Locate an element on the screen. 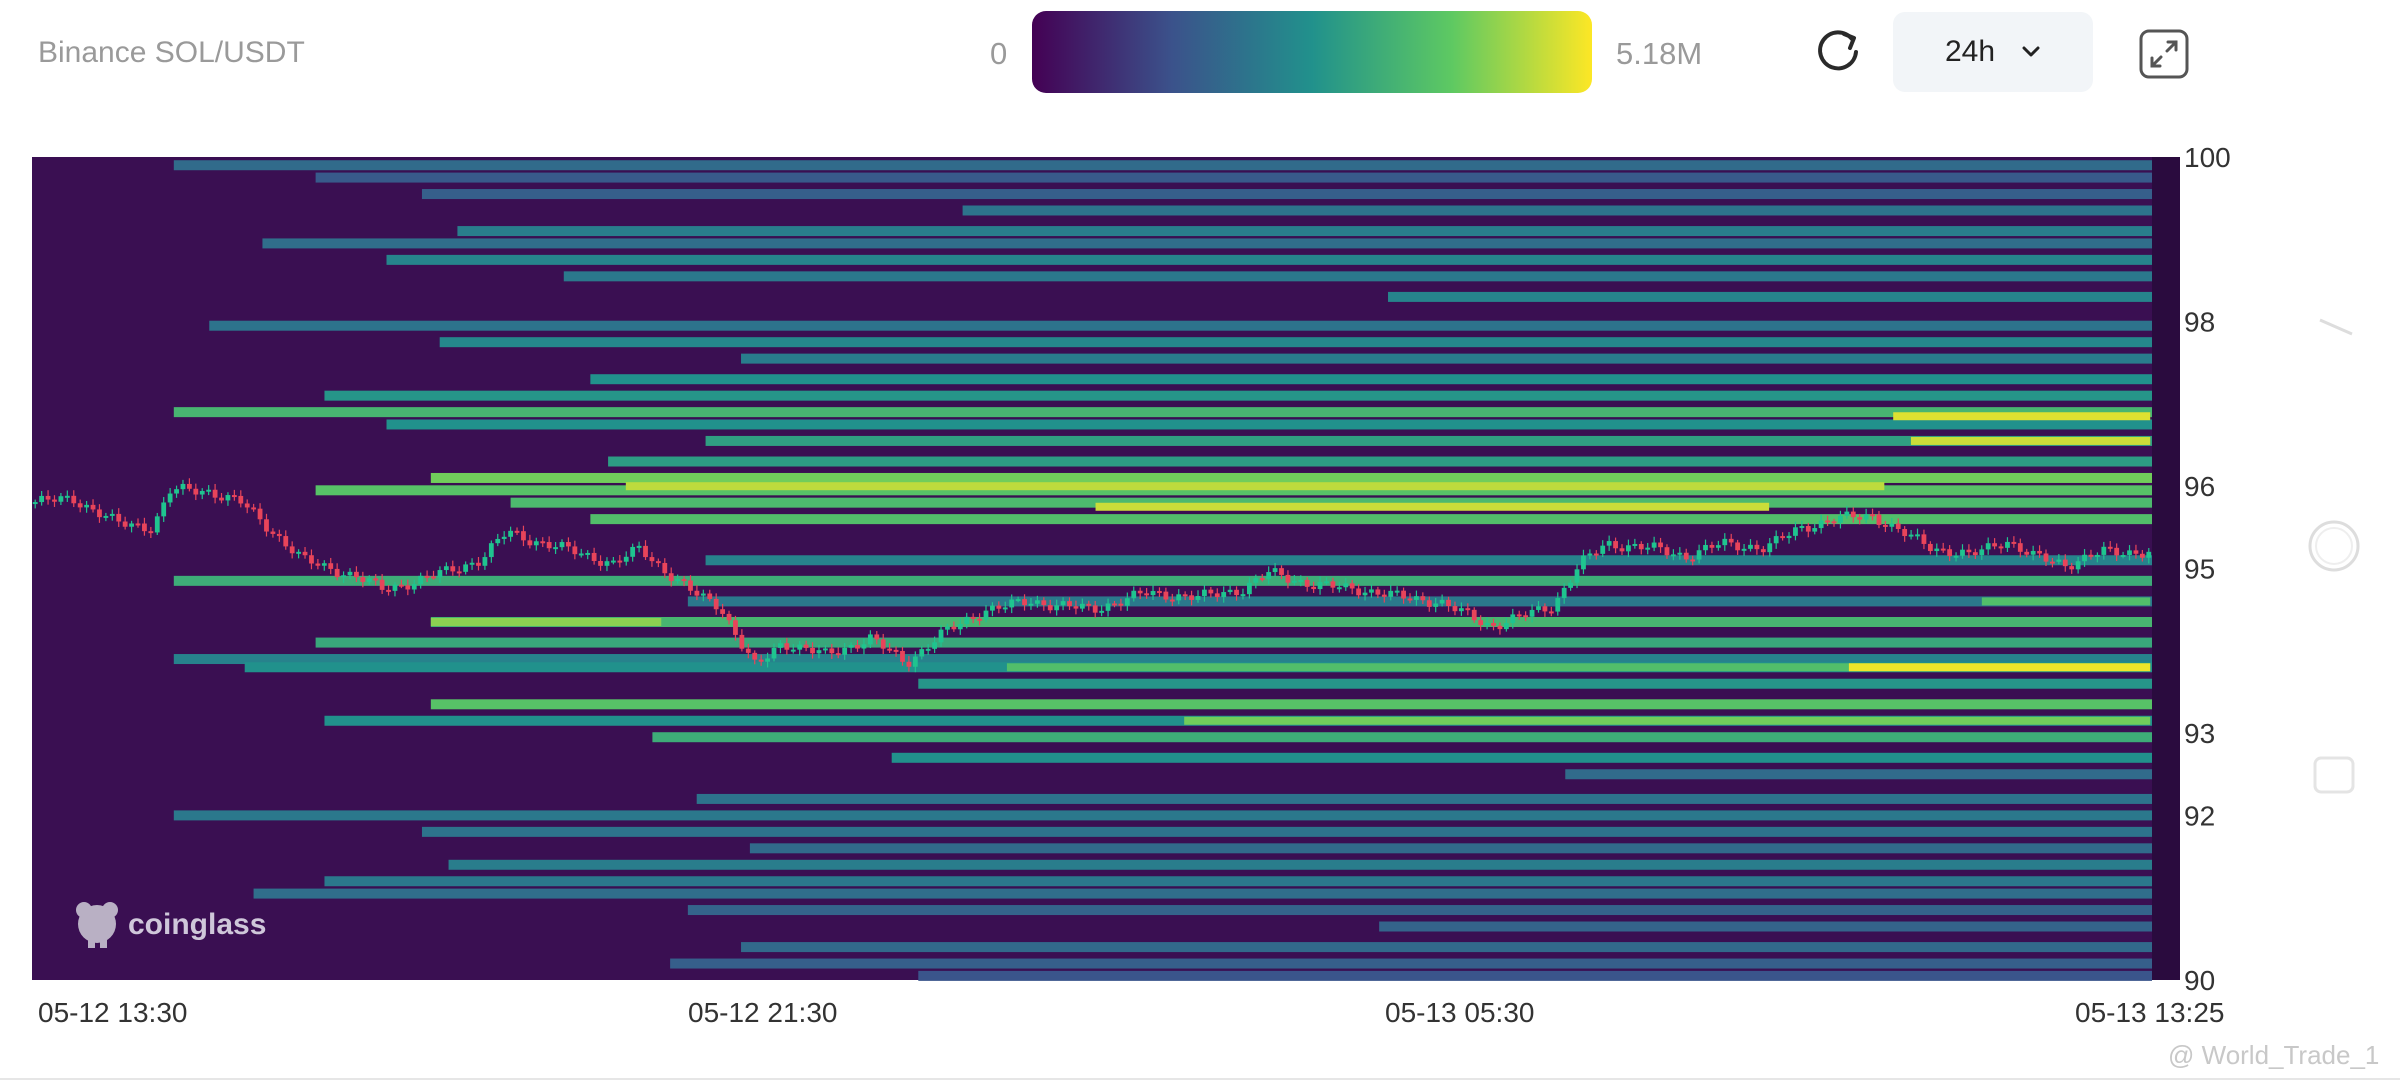 The image size is (2400, 1080). coinglass-watermark: coinglass is located at coordinates (197, 924).